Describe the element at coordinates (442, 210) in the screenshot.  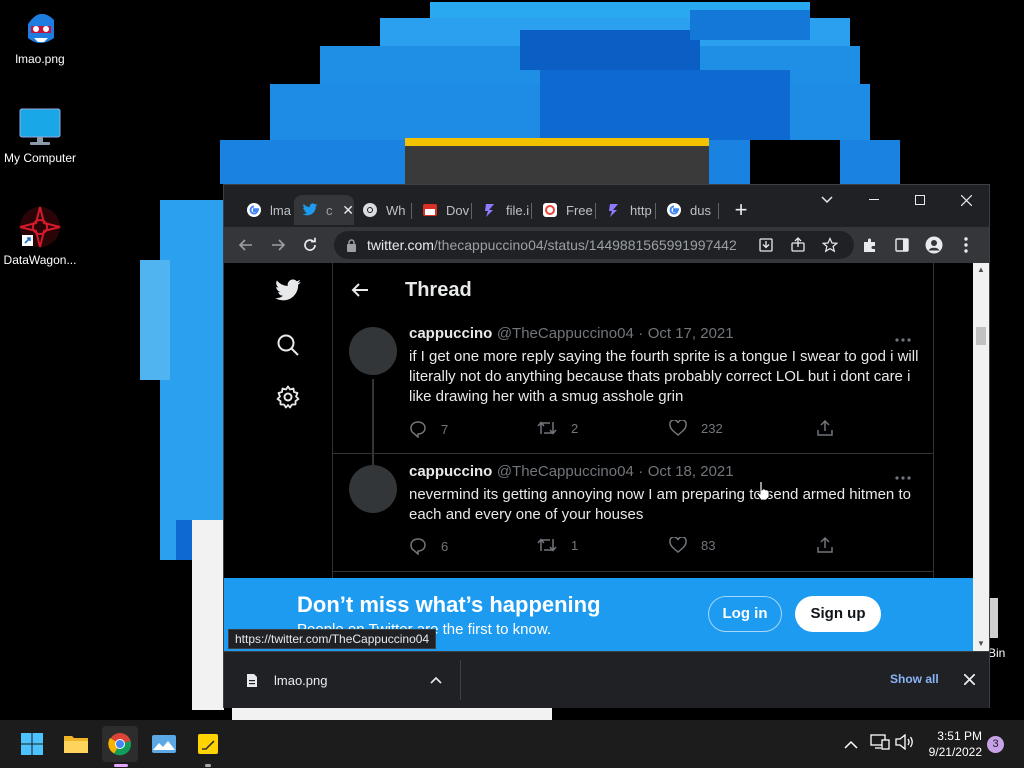
I see `tab-download: Dov` at that location.